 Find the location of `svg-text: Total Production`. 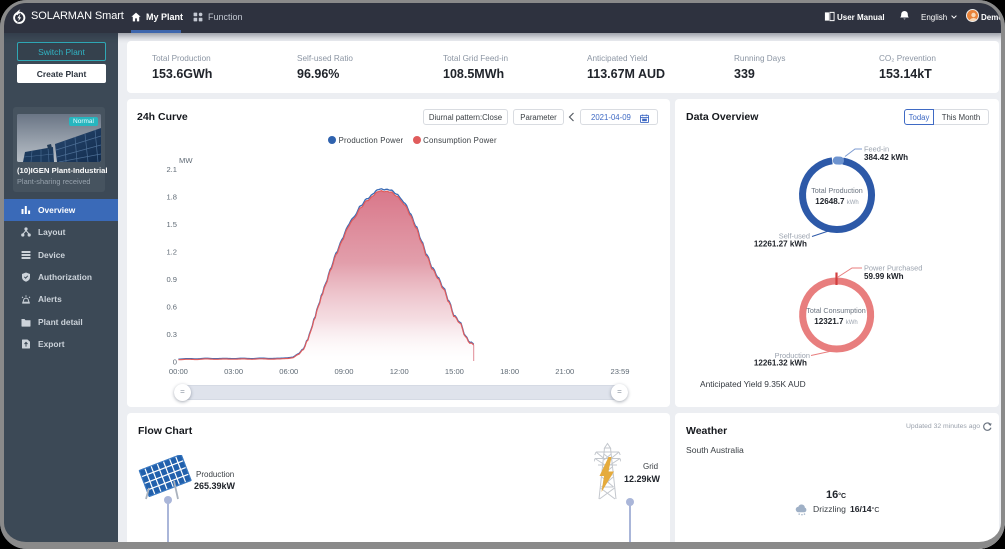

svg-text: Total Production is located at coordinates (837, 190).